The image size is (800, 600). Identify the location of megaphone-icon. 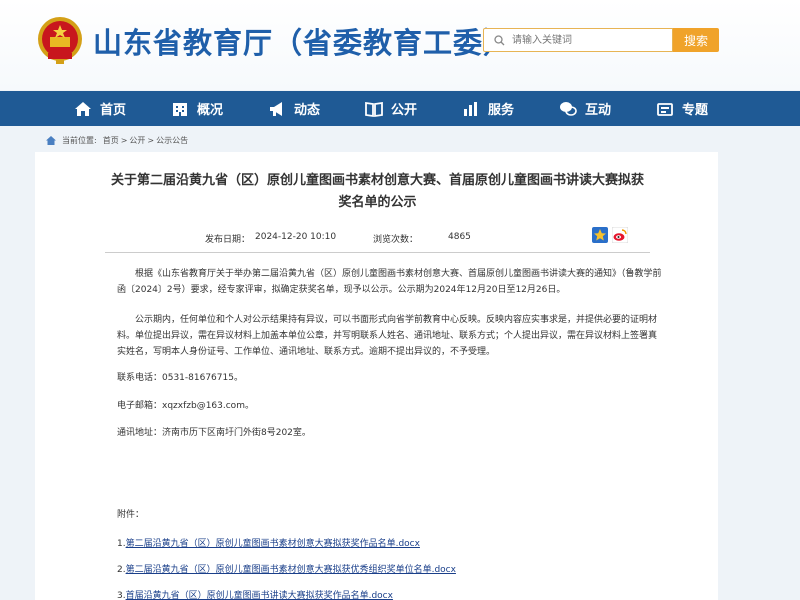
(276, 108).